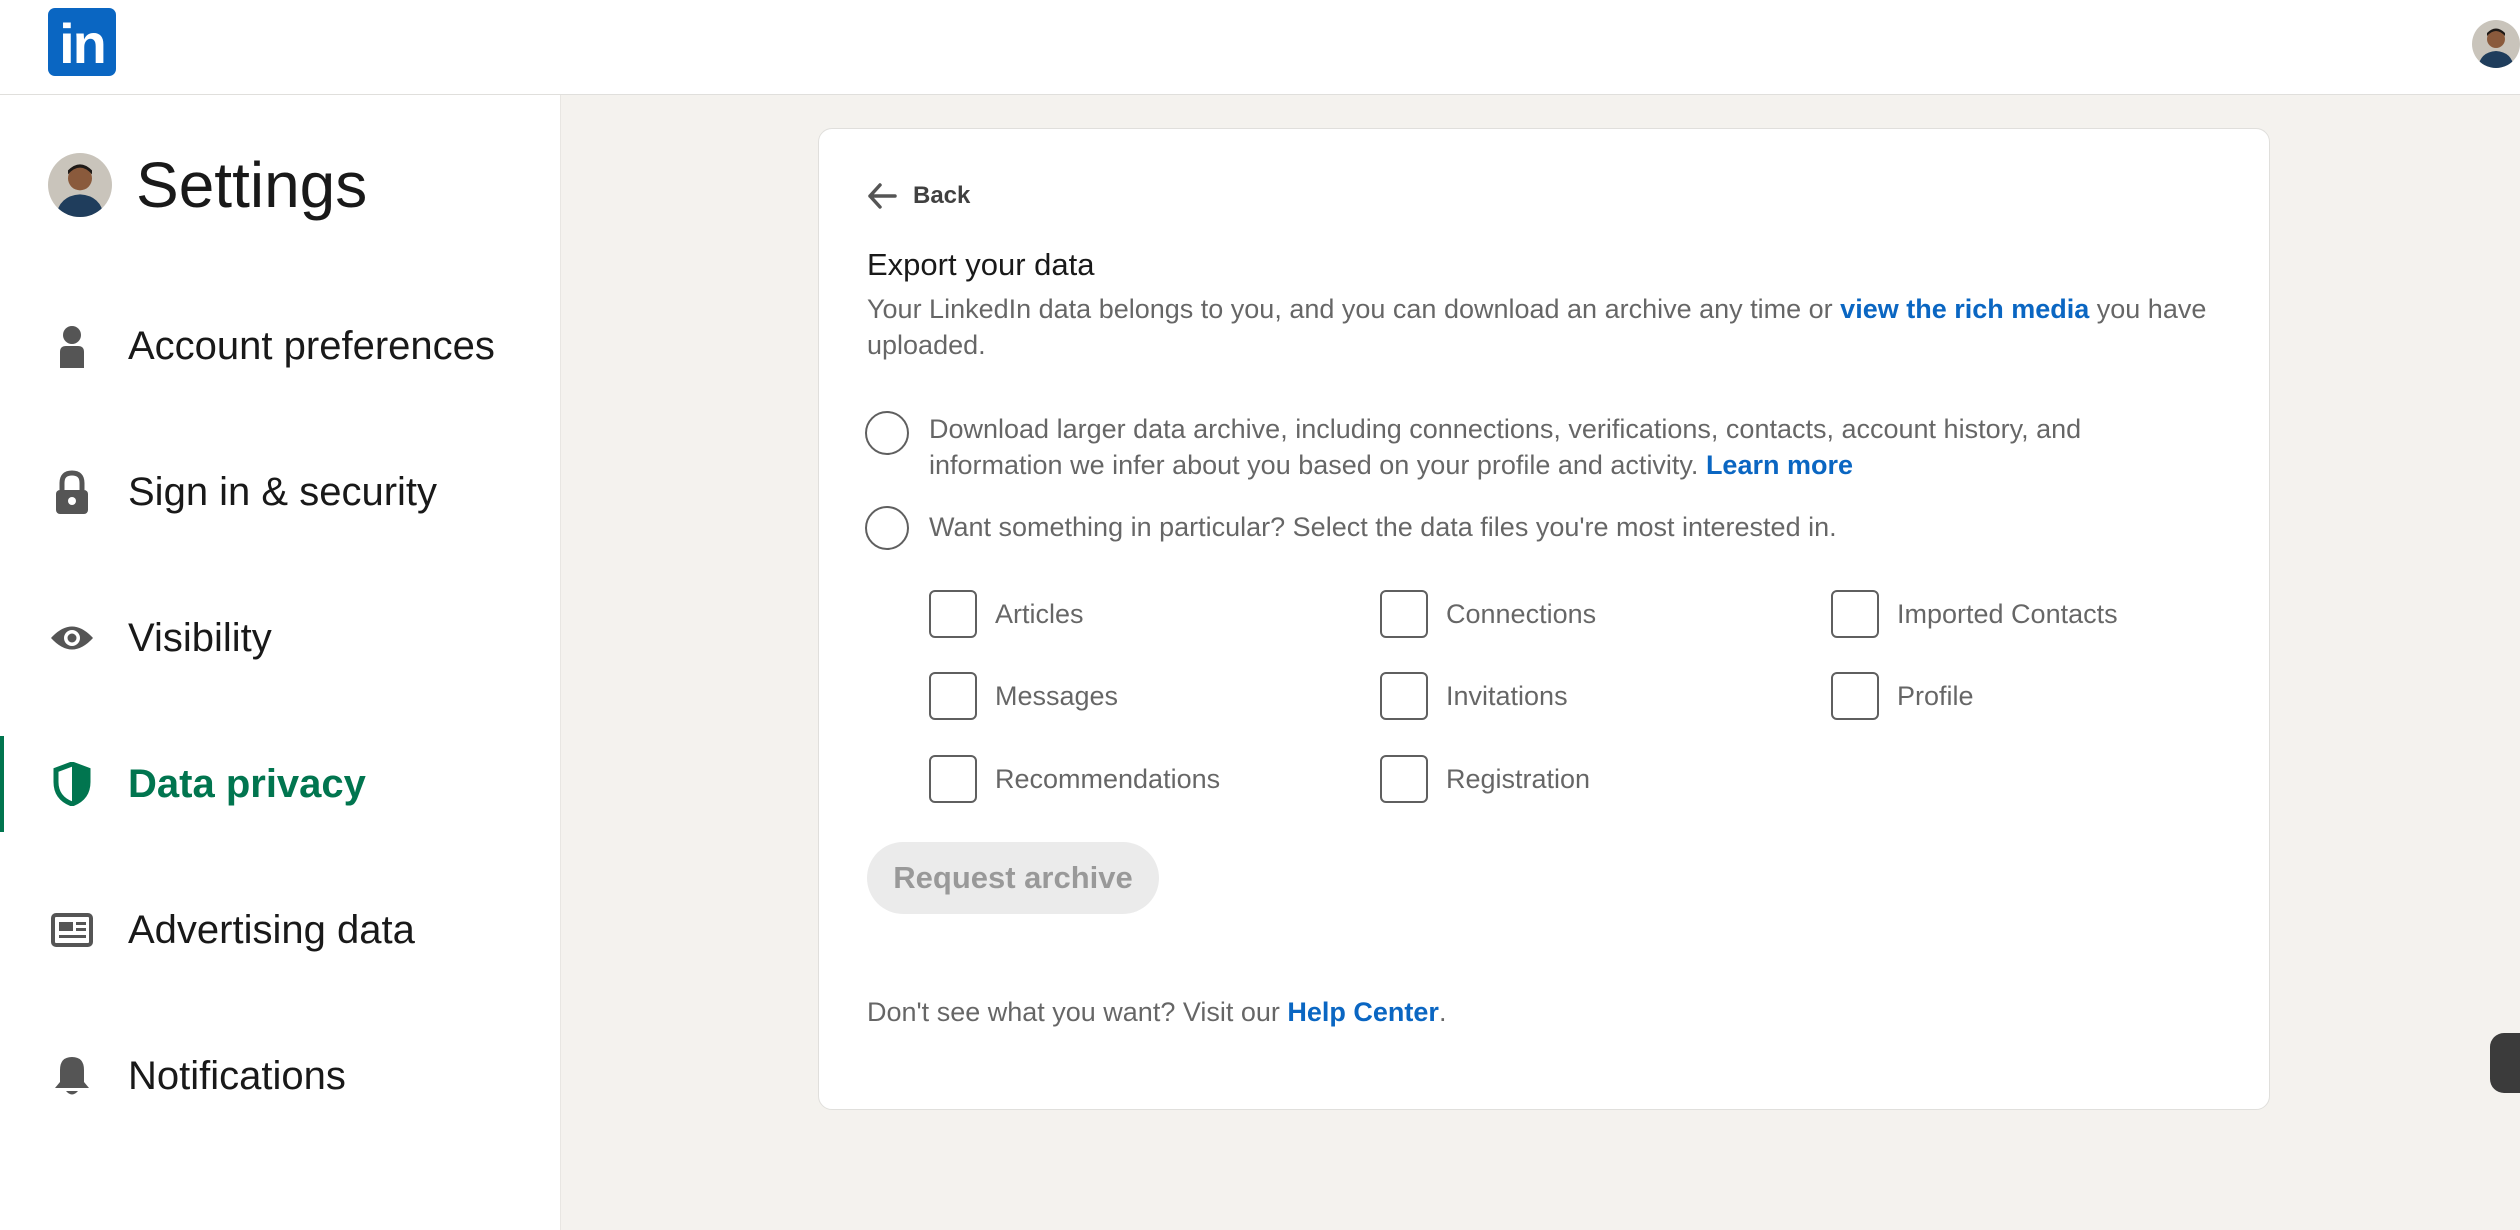  Describe the element at coordinates (1260, 47) in the screenshot. I see `top-navigation-bar: in` at that location.